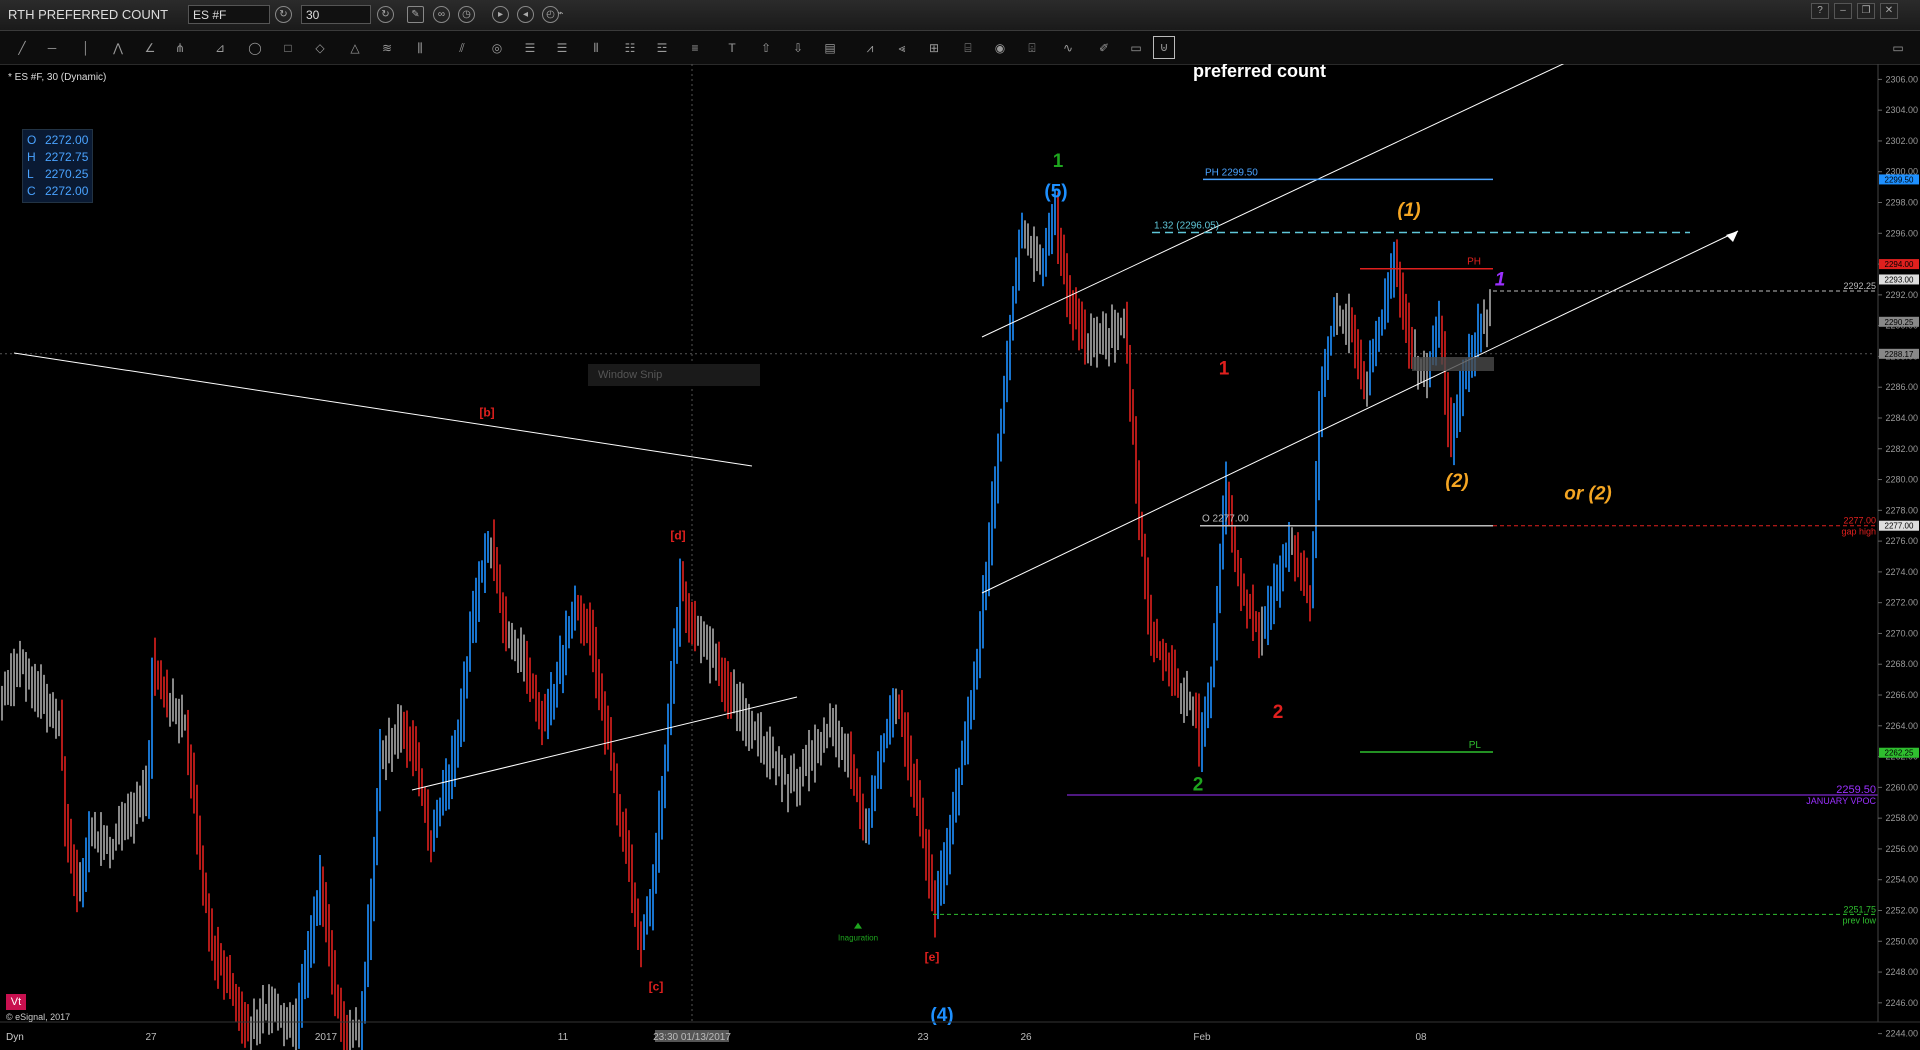  I want to click on price-tick-label: 2280.00, so click(1901, 480).